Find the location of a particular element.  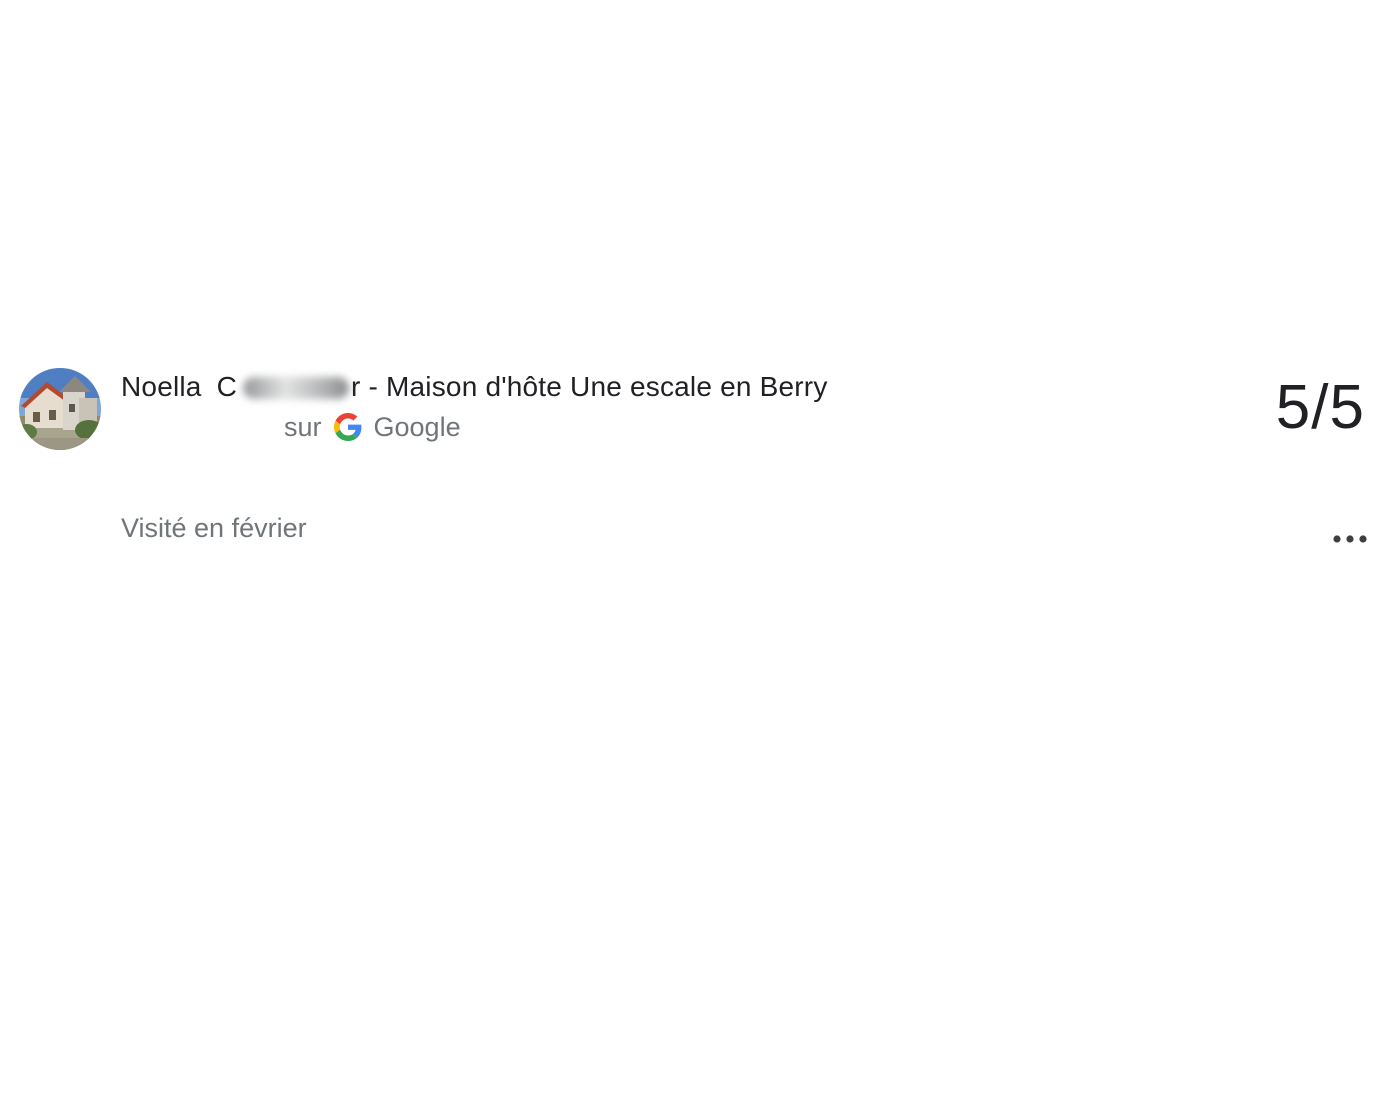

google-g-icon is located at coordinates (347, 427).